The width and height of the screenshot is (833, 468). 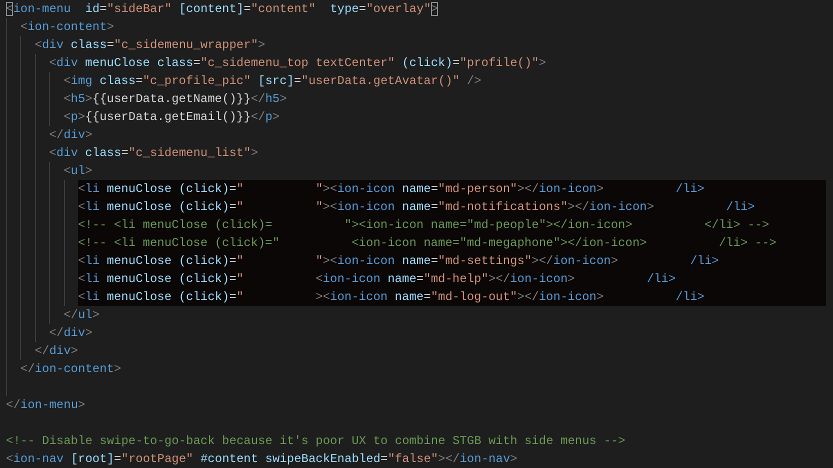 I want to click on code-line: <img class="c_profile_pic" [src]="userData.getAvatar()" />, so click(x=273, y=81).